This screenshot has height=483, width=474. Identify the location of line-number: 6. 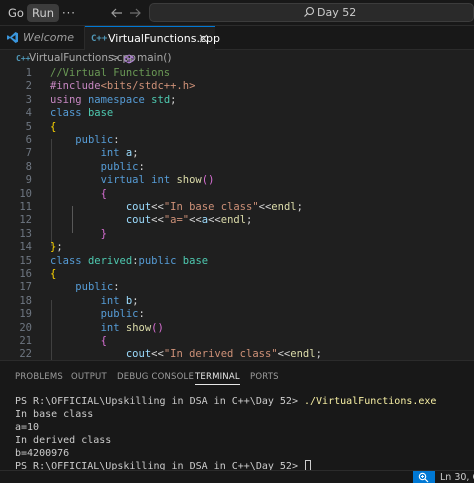
(28, 140).